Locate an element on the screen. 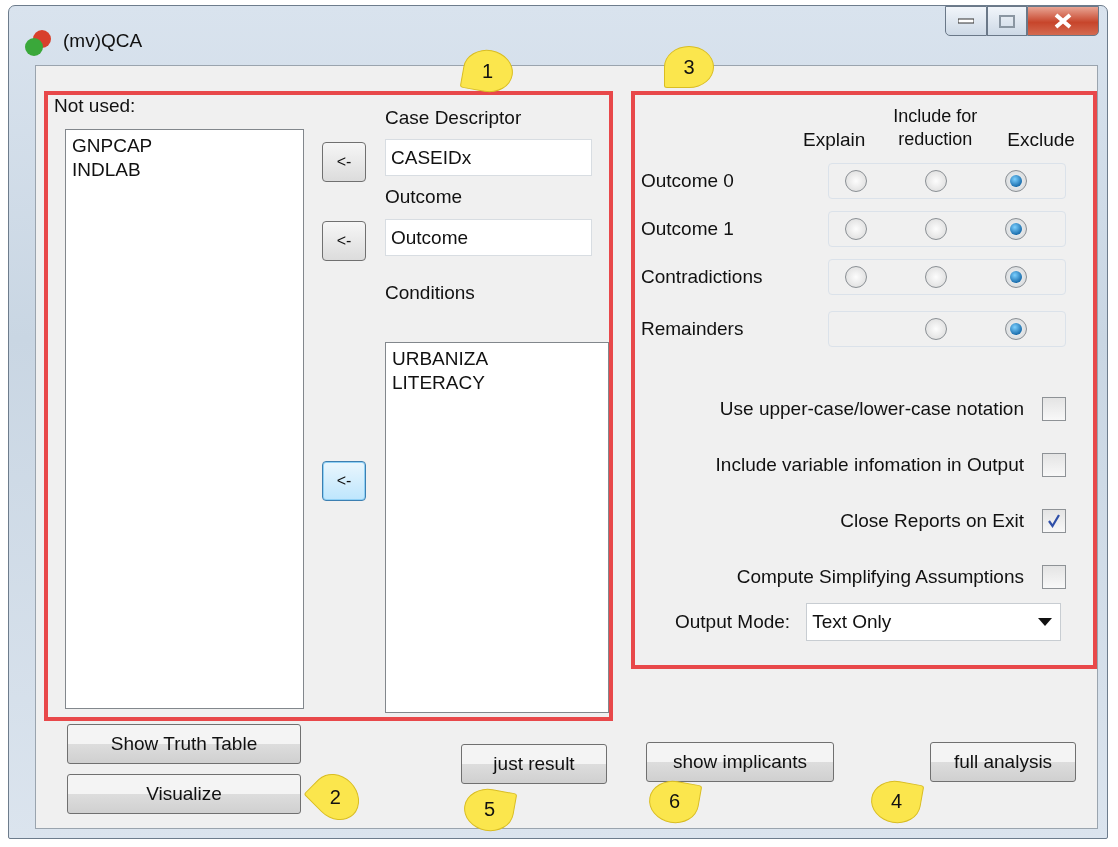 The width and height of the screenshot is (1118, 847). row-label: Contradictions is located at coordinates (702, 277).